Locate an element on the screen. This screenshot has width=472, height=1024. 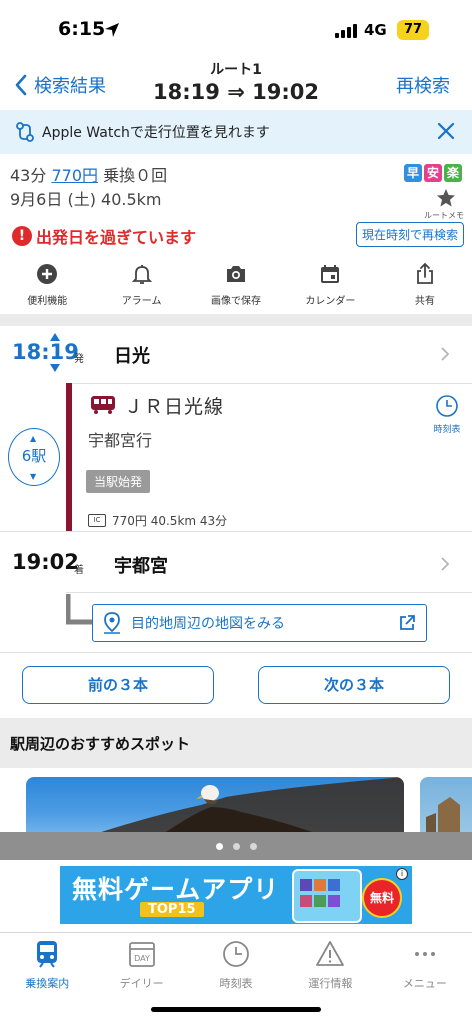
badge-easy: 楽 is located at coordinates (453, 173).